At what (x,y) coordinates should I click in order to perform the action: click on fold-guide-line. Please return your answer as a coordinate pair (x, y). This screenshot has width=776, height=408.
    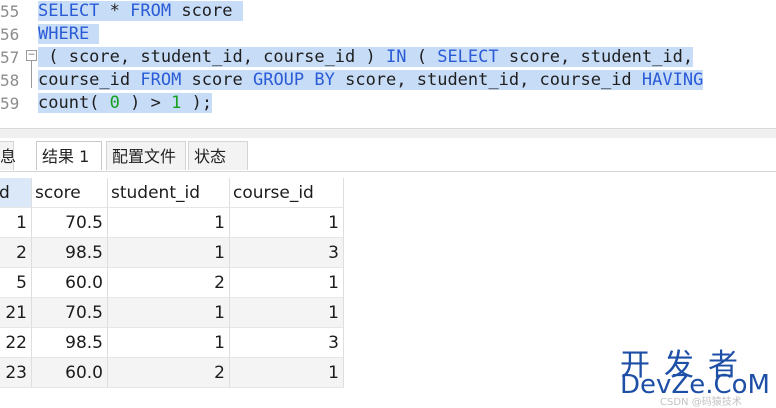
    Looking at the image, I should click on (31, 74).